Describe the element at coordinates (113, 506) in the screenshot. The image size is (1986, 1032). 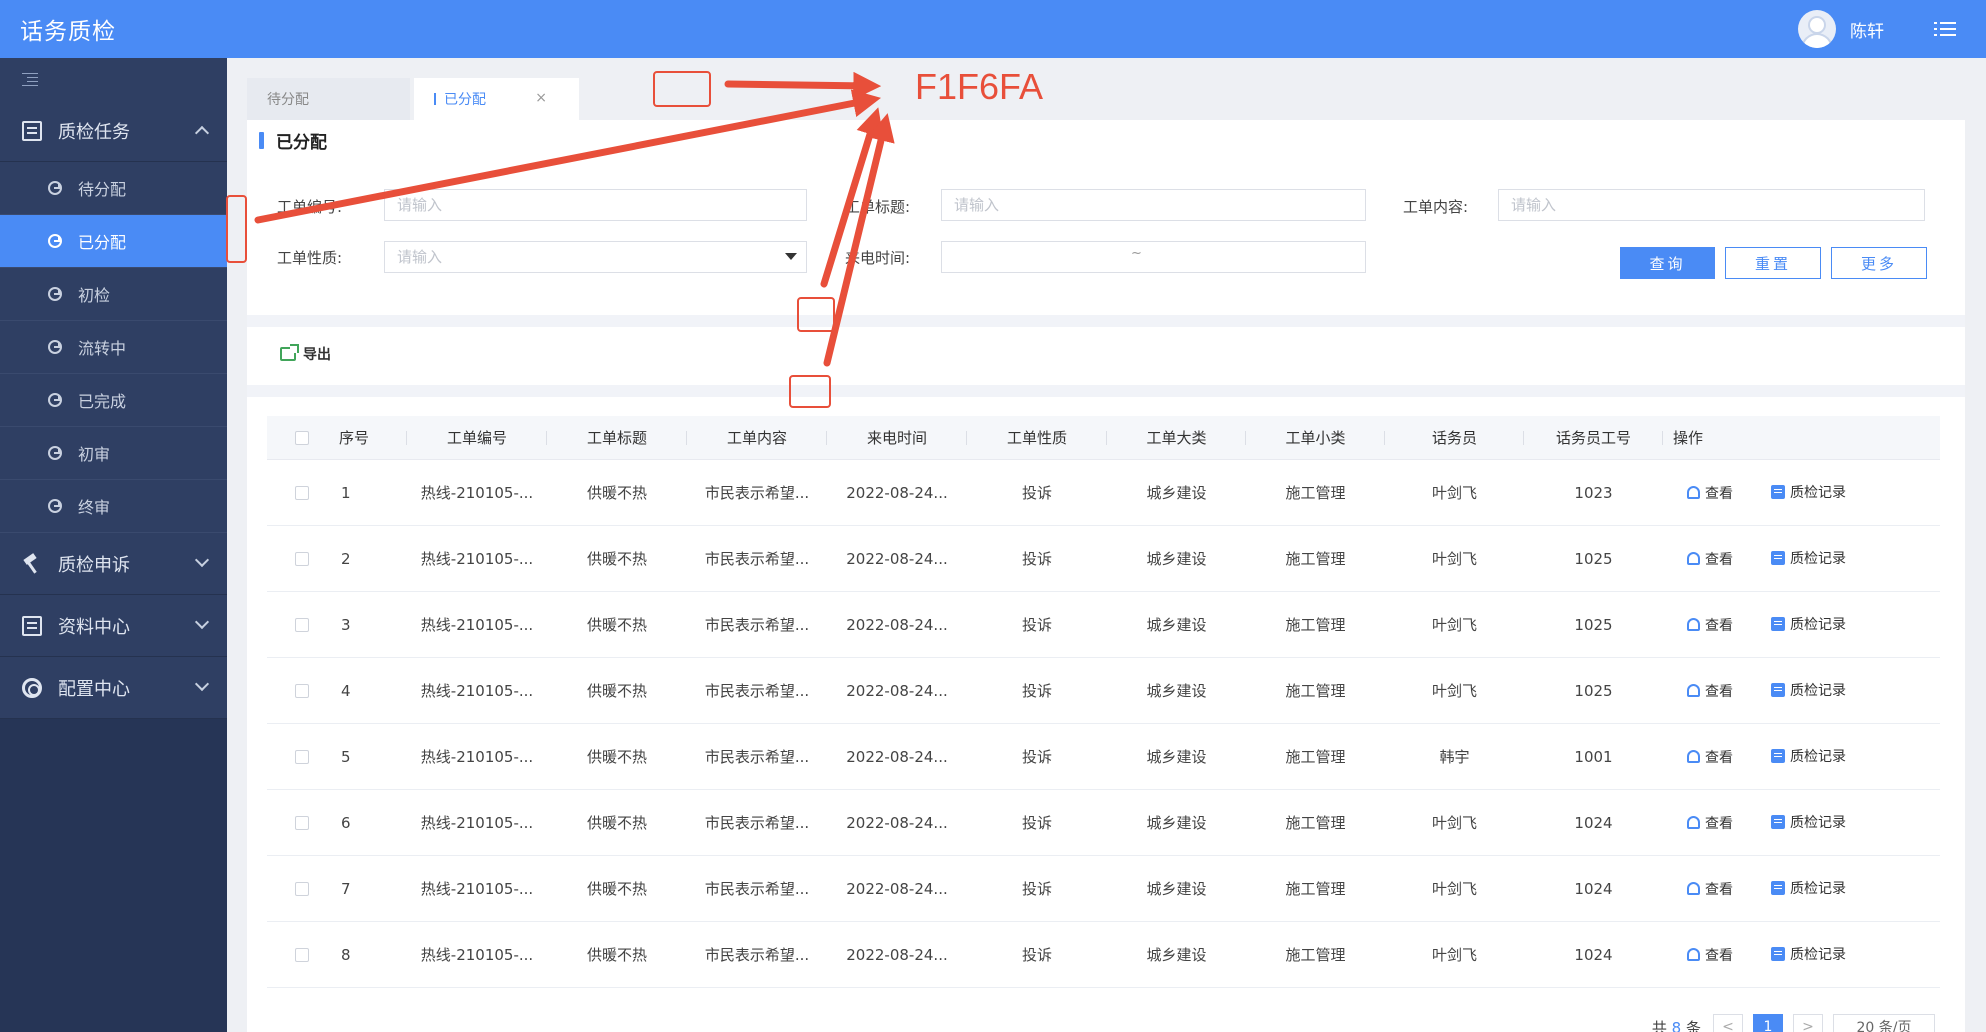
I see `sidebar-item-final-review: 终审` at that location.